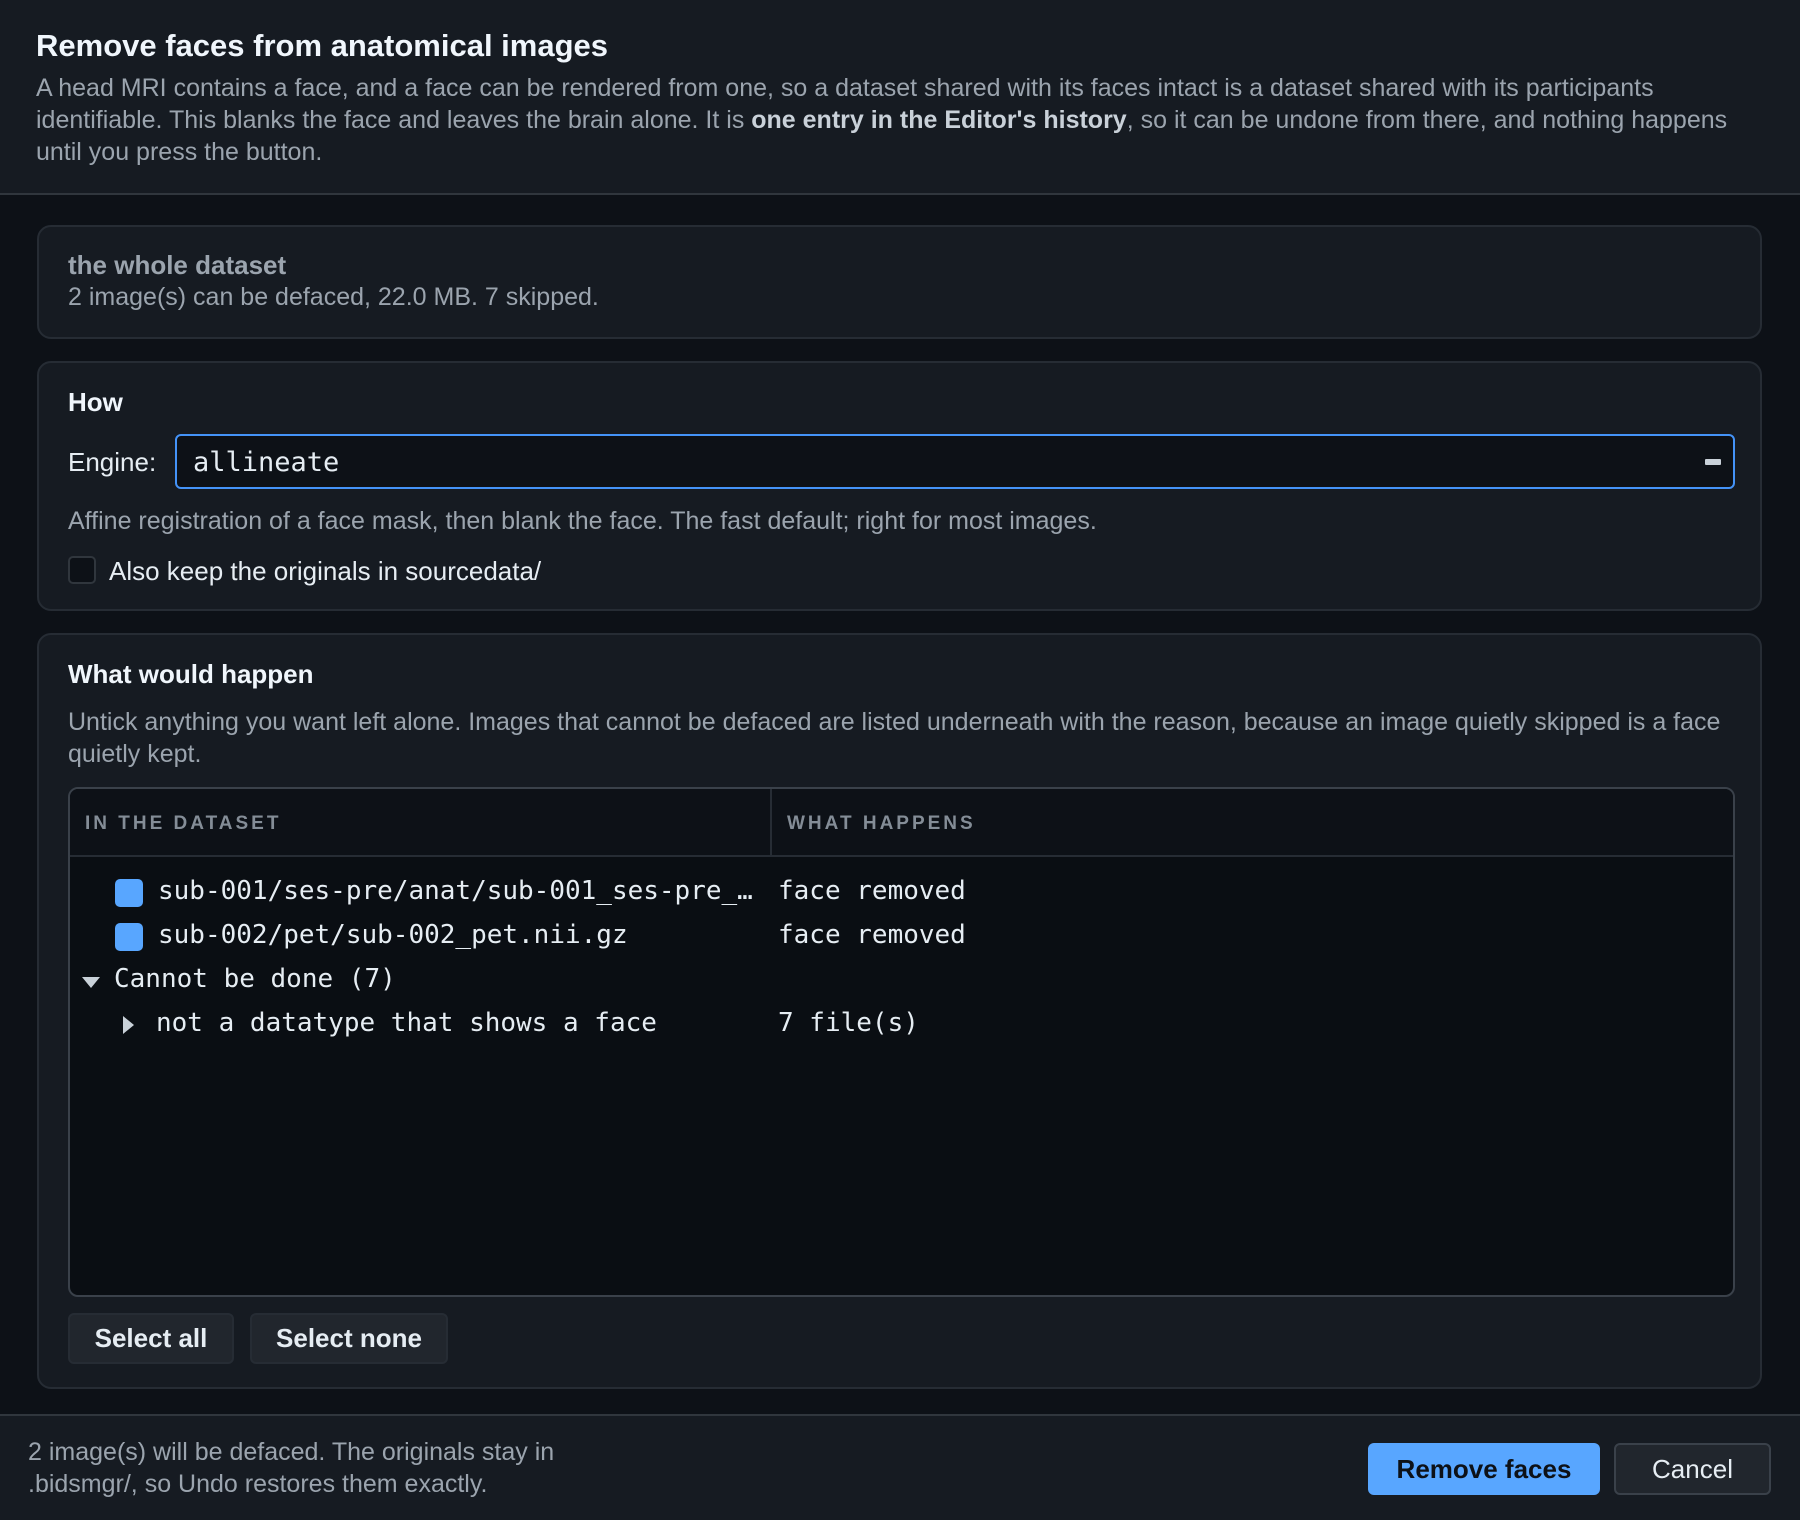 The width and height of the screenshot is (1800, 1520). I want to click on how-title: How, so click(95, 402).